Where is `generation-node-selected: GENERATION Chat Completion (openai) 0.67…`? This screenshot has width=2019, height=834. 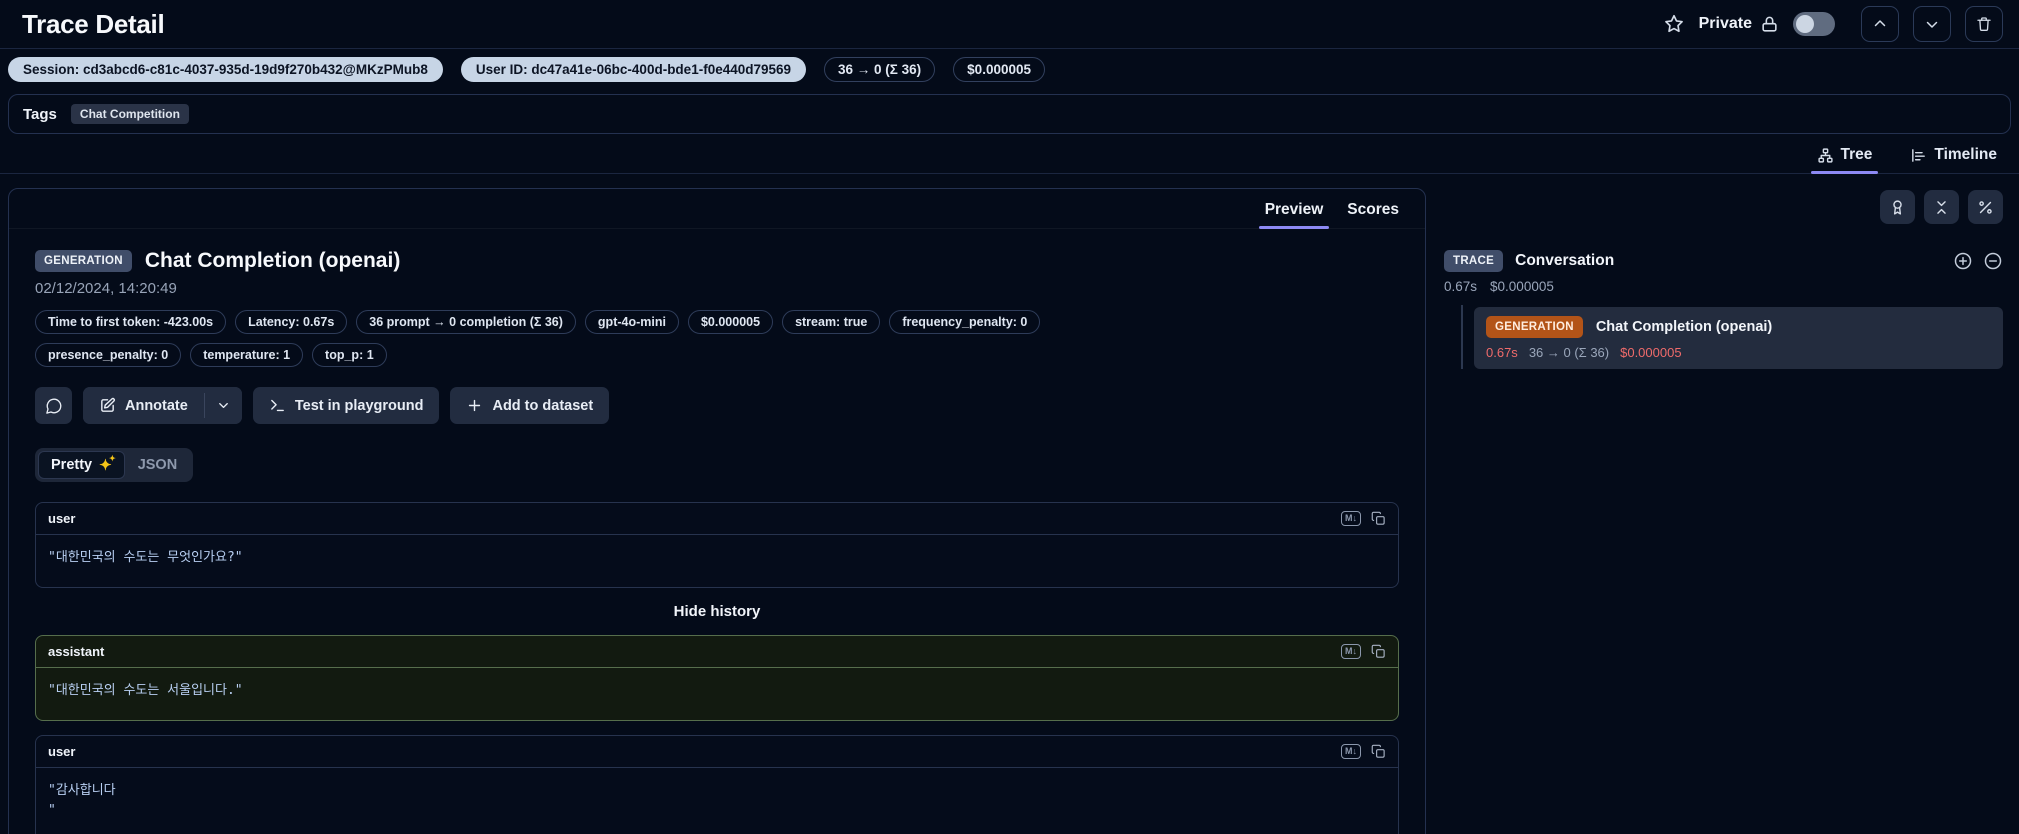
generation-node-selected: GENERATION Chat Completion (openai) 0.67… is located at coordinates (1738, 338).